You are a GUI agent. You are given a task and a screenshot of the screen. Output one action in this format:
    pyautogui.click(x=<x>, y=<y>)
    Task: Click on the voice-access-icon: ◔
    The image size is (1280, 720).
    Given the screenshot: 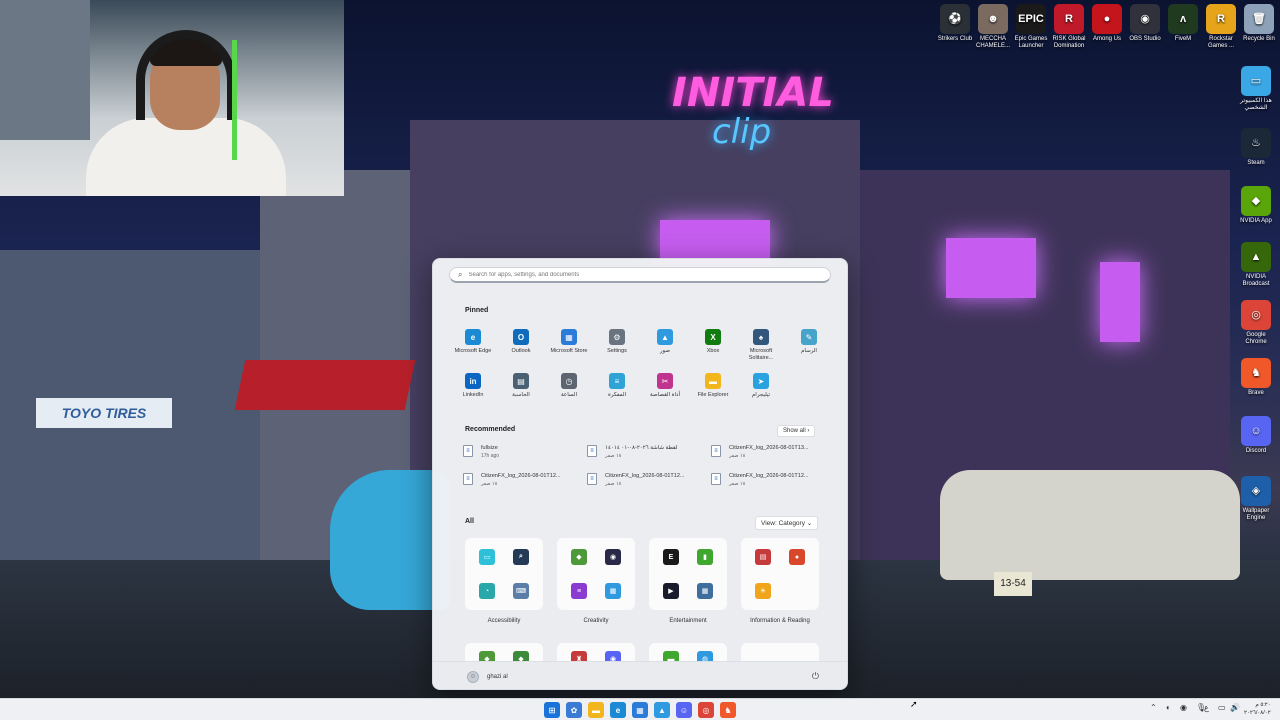 What is the action you would take?
    pyautogui.click(x=487, y=591)
    